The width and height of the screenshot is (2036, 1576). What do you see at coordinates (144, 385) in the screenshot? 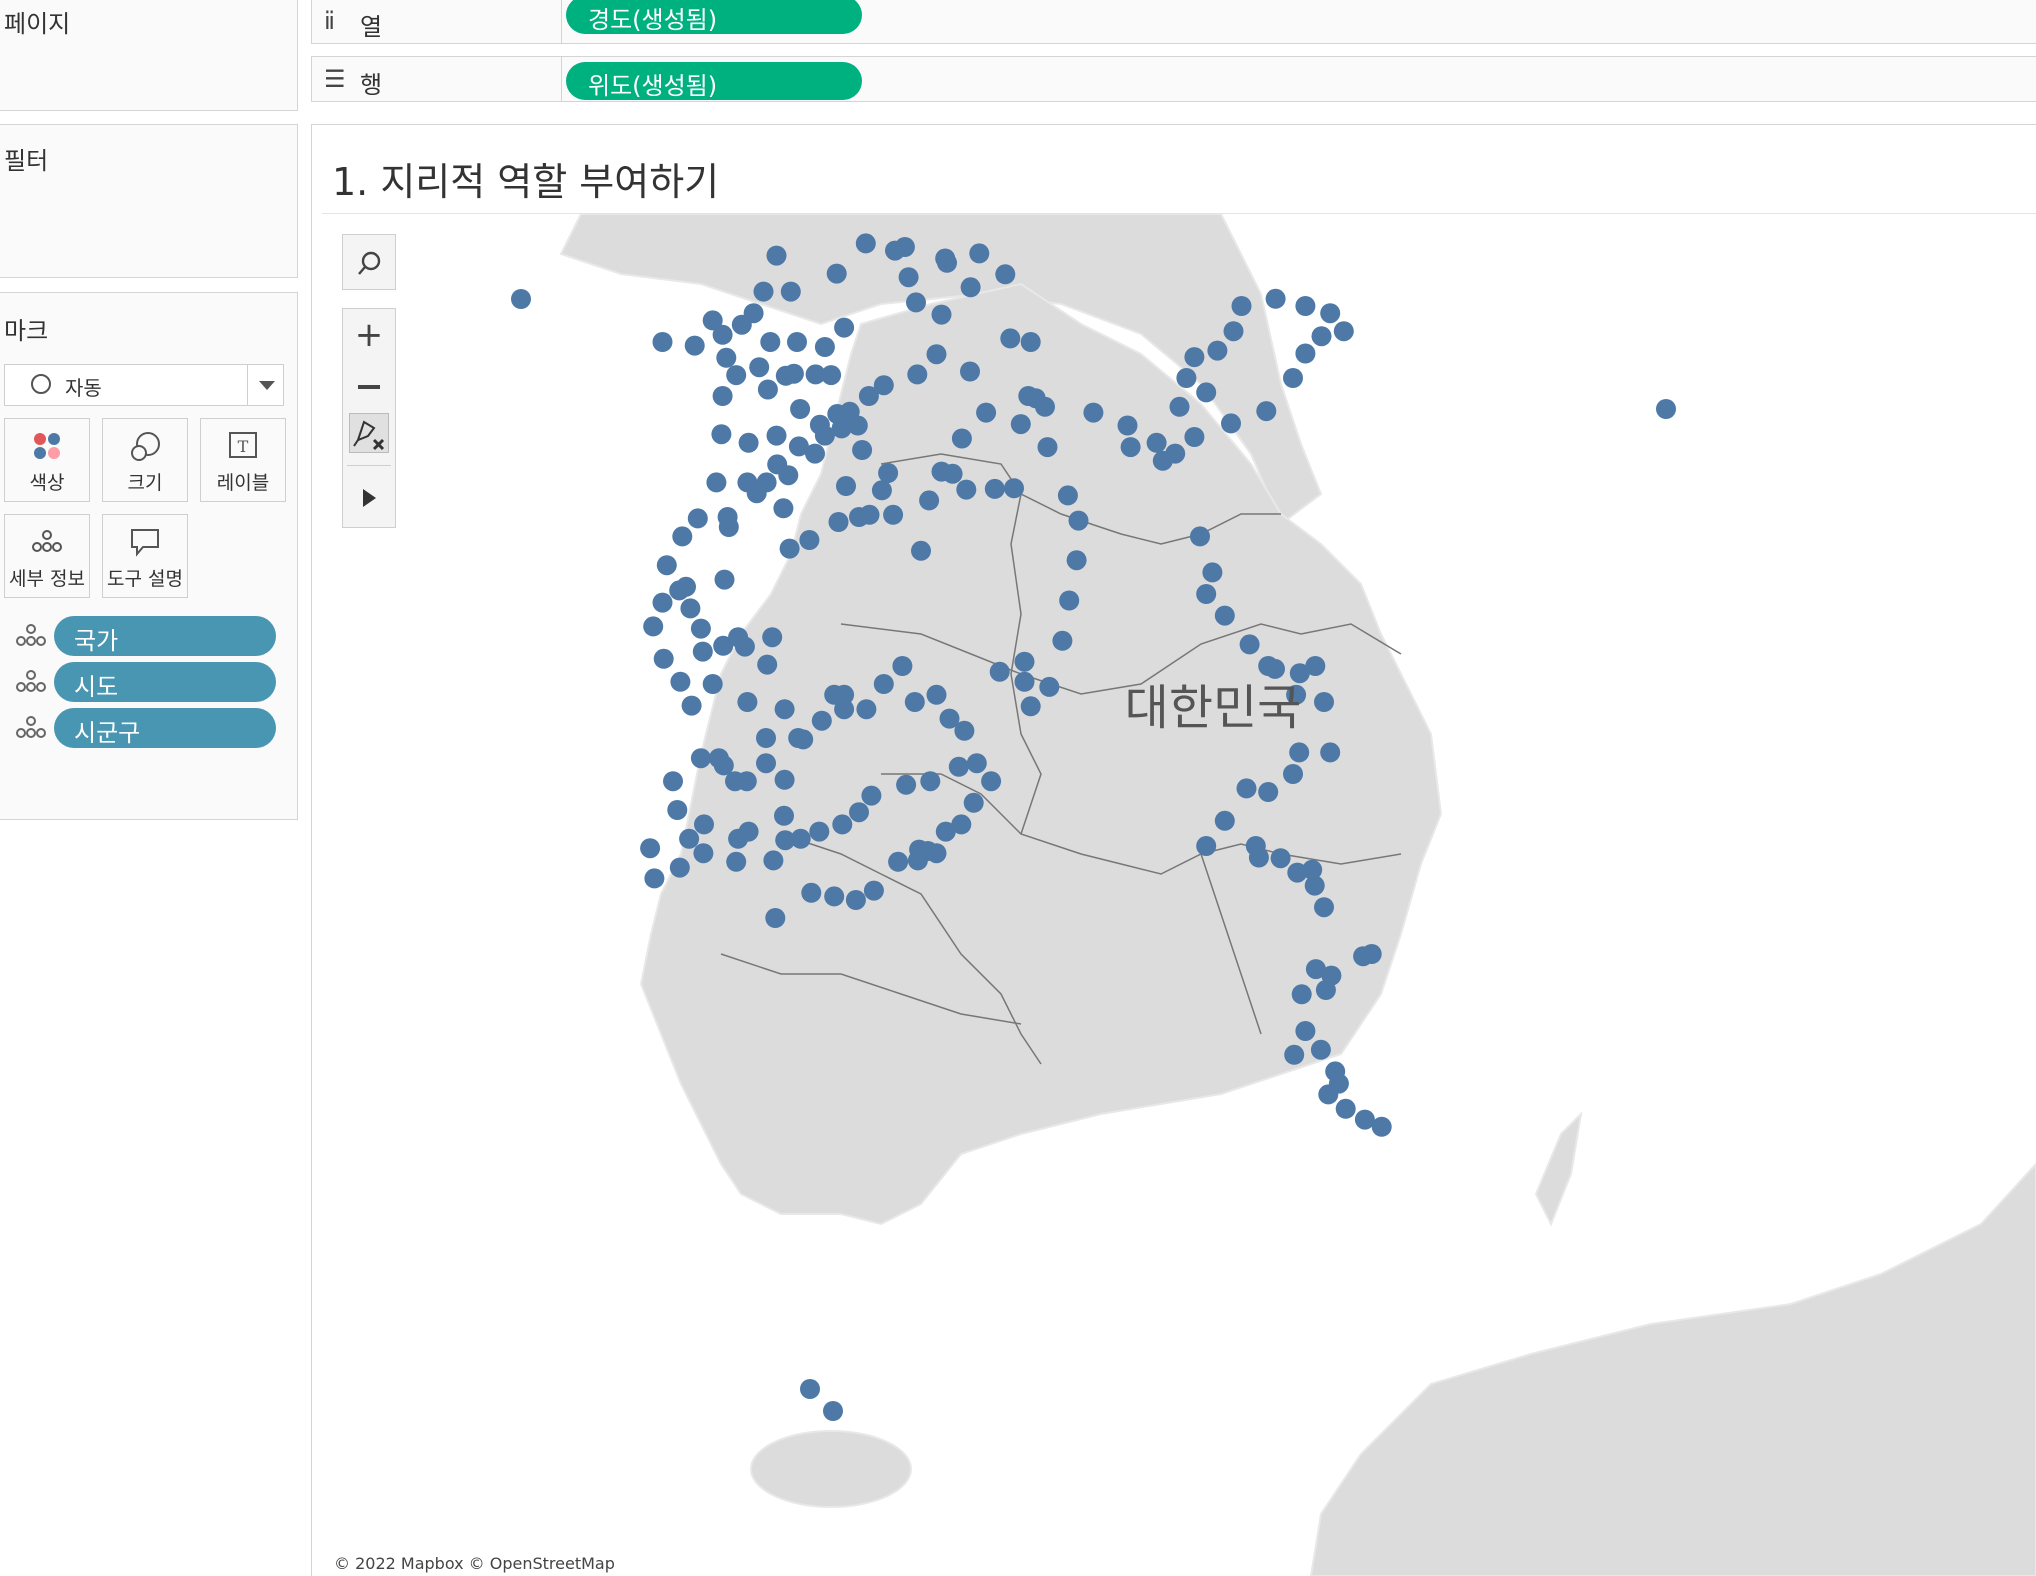
I see `mark-type-dropdown: 자동` at bounding box center [144, 385].